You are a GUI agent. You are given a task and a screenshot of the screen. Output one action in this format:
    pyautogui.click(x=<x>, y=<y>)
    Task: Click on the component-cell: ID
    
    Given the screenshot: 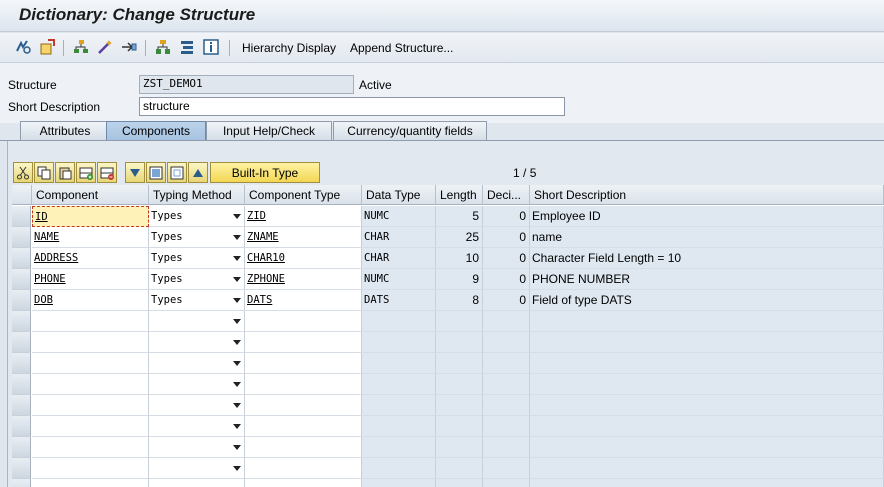 What is the action you would take?
    pyautogui.click(x=90, y=216)
    